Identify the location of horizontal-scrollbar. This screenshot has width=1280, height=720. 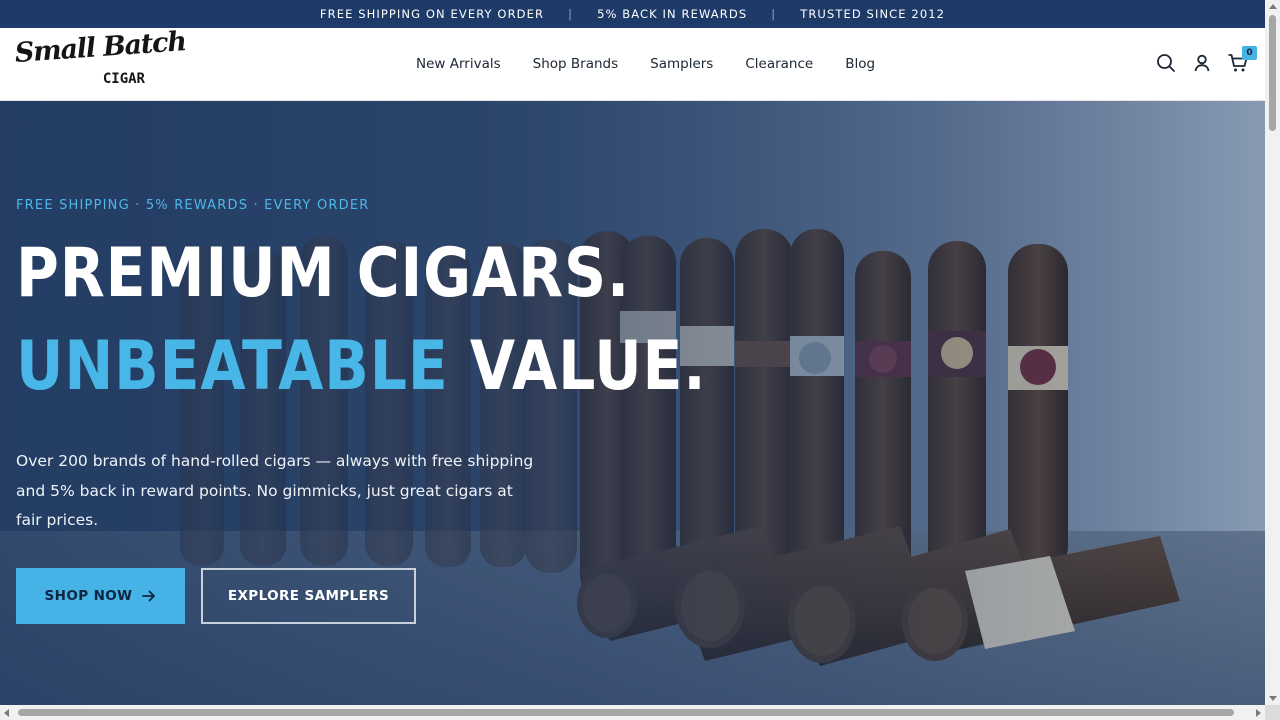
(632, 712).